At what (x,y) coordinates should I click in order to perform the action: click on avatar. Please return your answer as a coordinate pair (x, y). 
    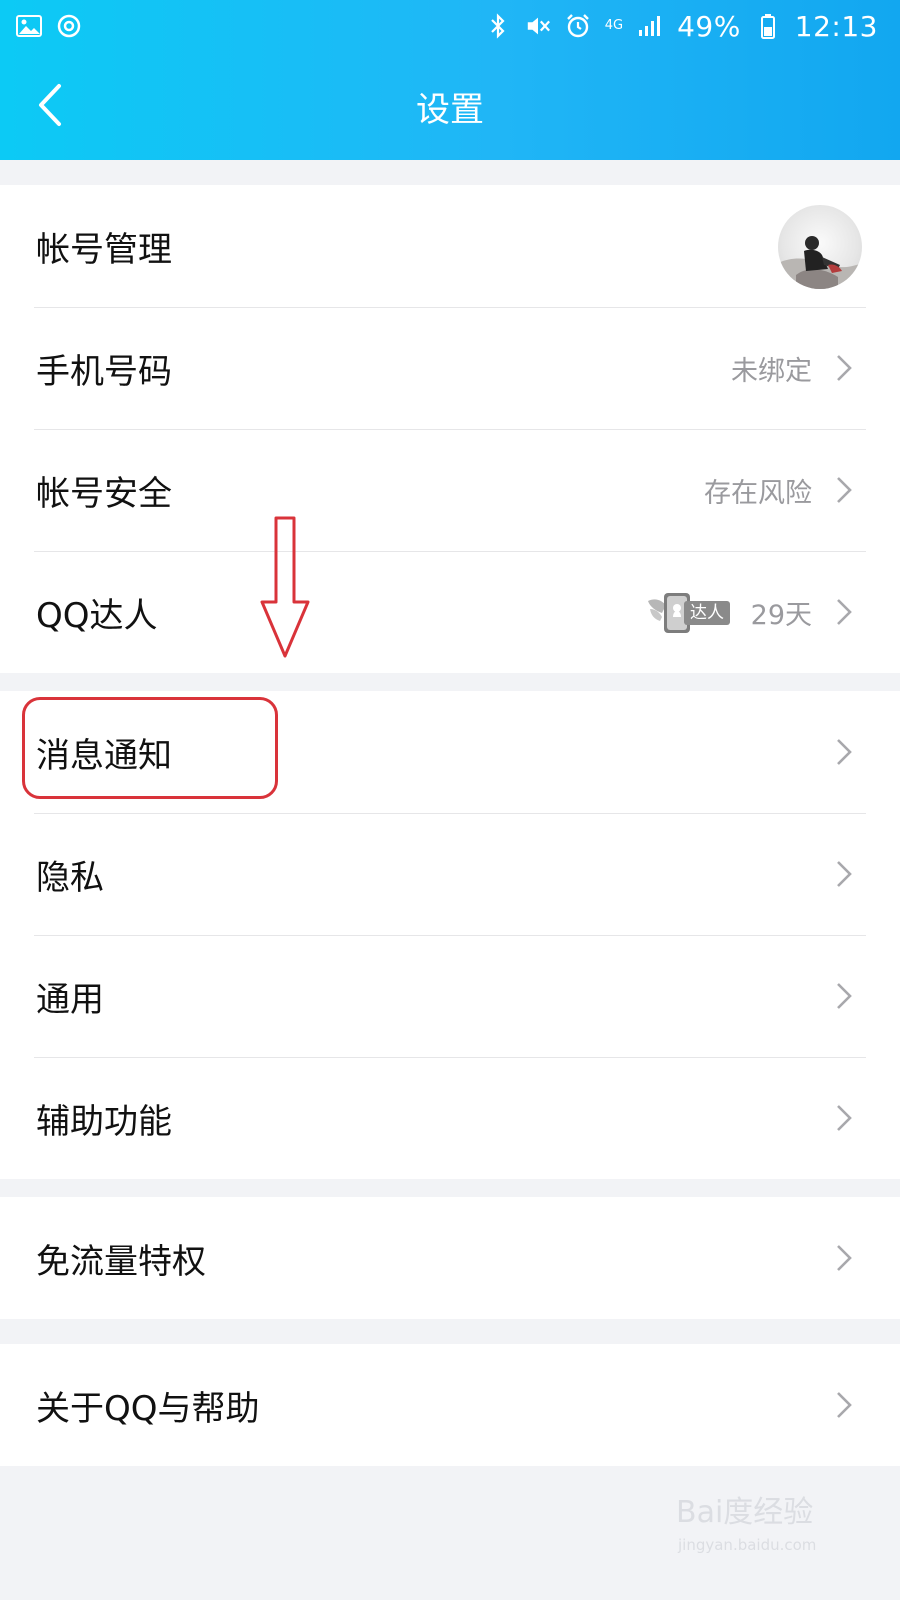
    Looking at the image, I should click on (820, 247).